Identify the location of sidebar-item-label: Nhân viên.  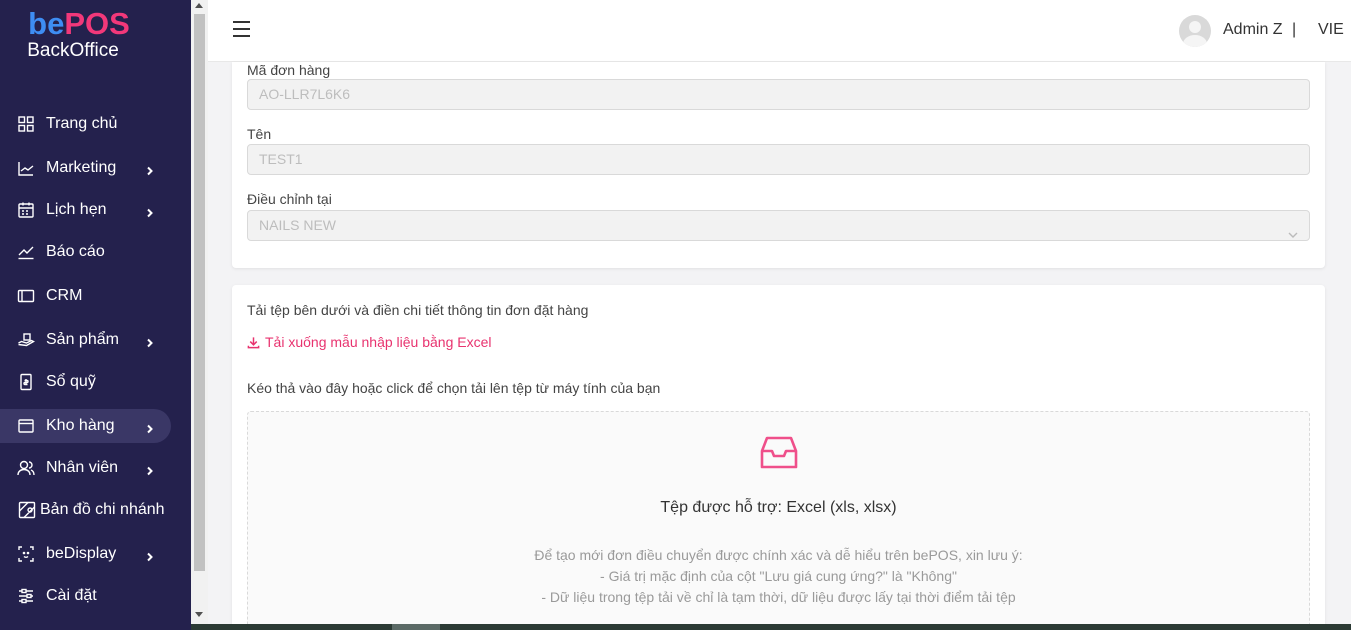
(82, 467).